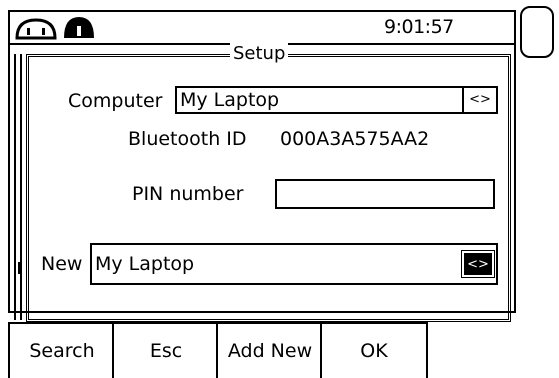 The height and width of the screenshot is (378, 559). Describe the element at coordinates (385, 194) in the screenshot. I see `pin-input` at that location.